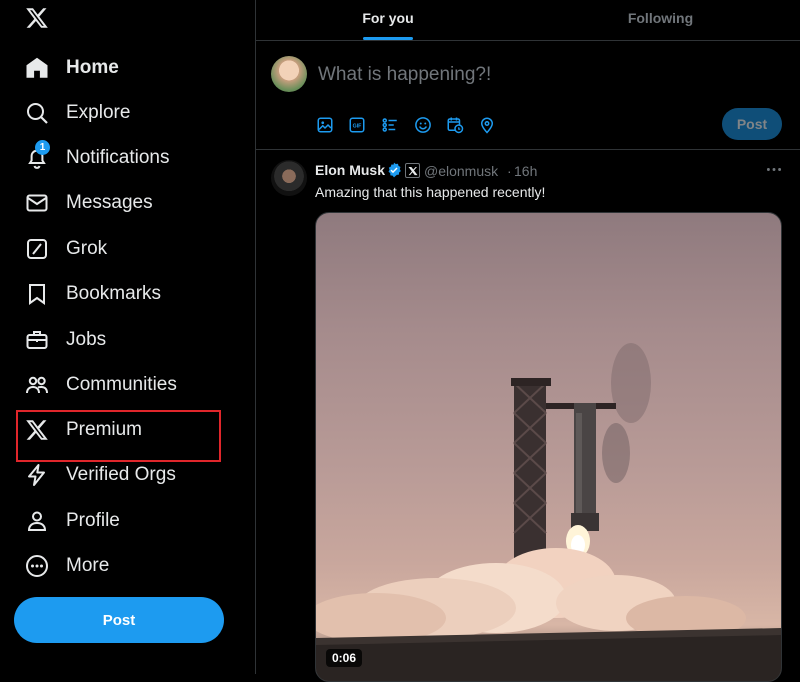  I want to click on tab-label: For you, so click(388, 18).